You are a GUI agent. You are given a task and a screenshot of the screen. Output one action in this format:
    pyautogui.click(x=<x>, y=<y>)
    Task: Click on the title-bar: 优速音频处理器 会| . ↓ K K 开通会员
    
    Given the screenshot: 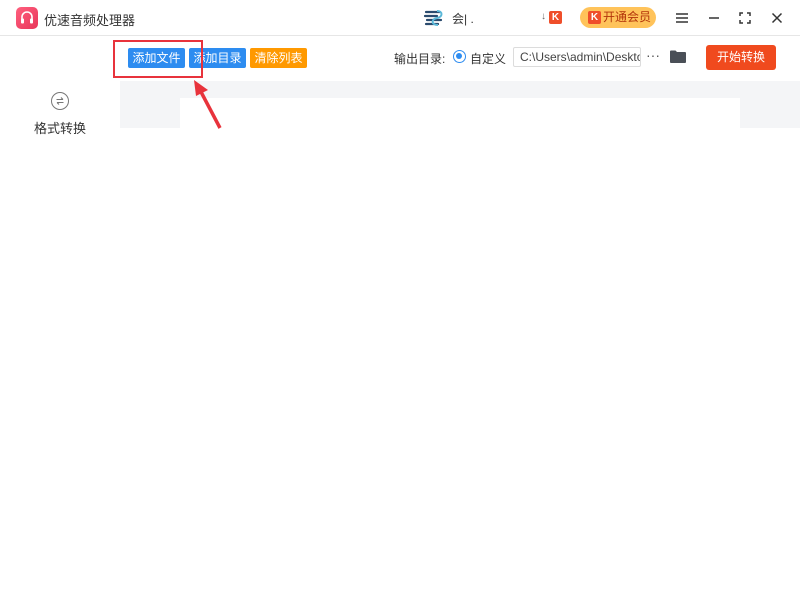 What is the action you would take?
    pyautogui.click(x=400, y=18)
    